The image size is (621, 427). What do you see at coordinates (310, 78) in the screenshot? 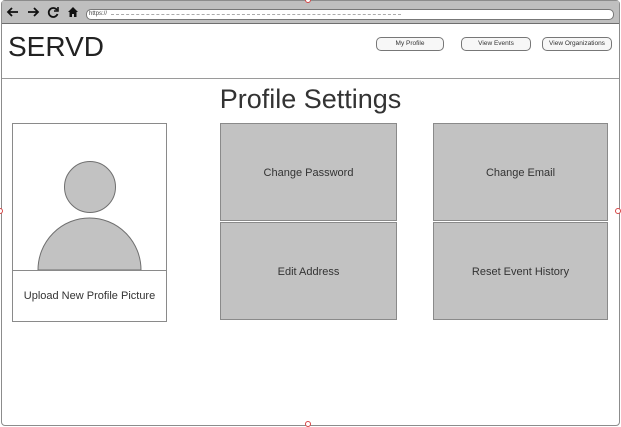
I see `header-divider` at bounding box center [310, 78].